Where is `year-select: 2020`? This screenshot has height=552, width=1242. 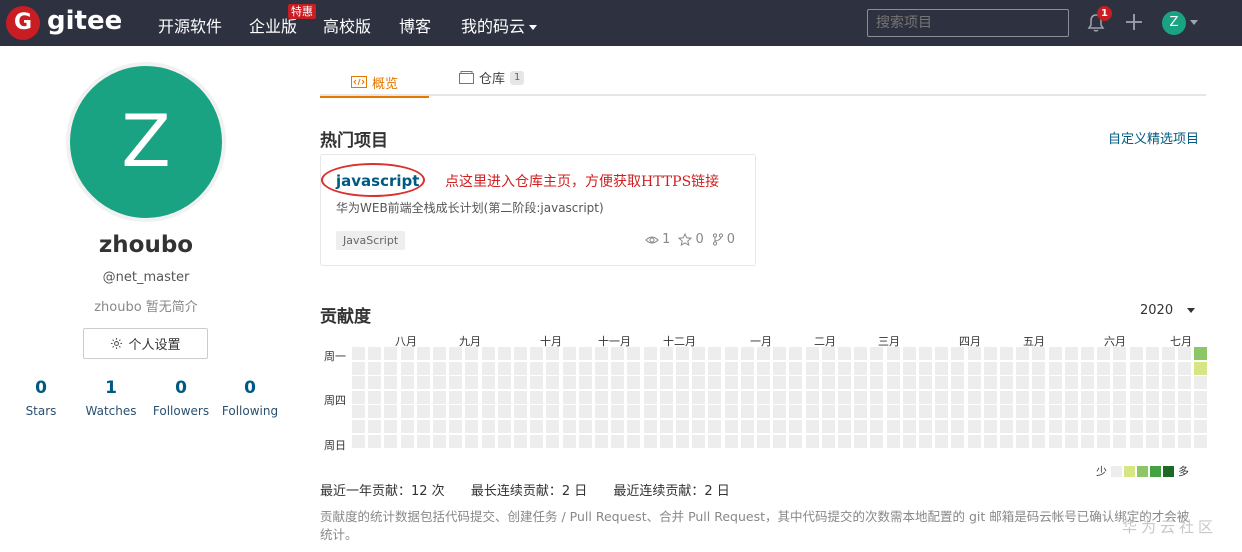
year-select: 2020 is located at coordinates (1168, 310).